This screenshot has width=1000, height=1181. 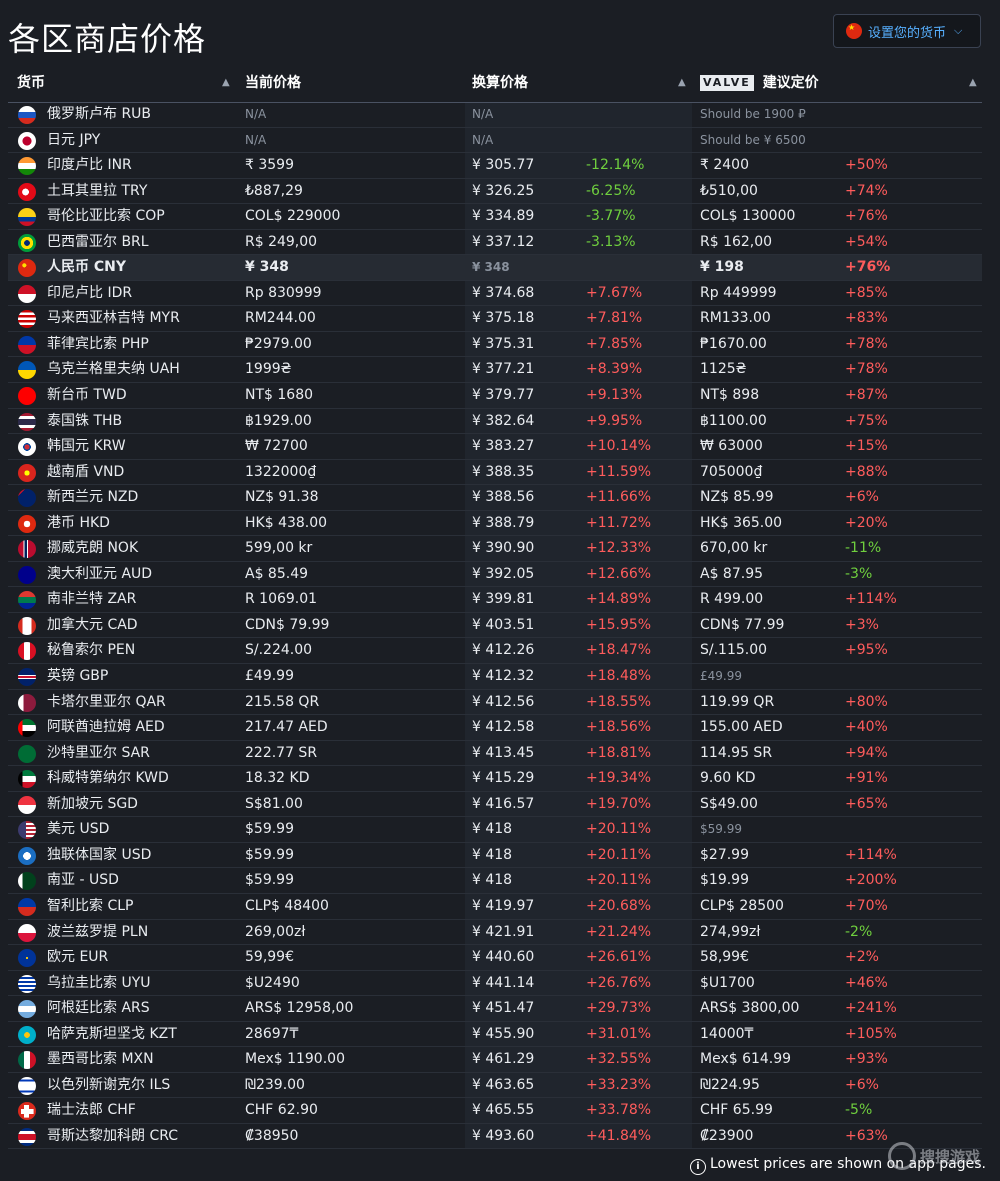 I want to click on suggested-price: R$ 162,00, so click(x=736, y=241).